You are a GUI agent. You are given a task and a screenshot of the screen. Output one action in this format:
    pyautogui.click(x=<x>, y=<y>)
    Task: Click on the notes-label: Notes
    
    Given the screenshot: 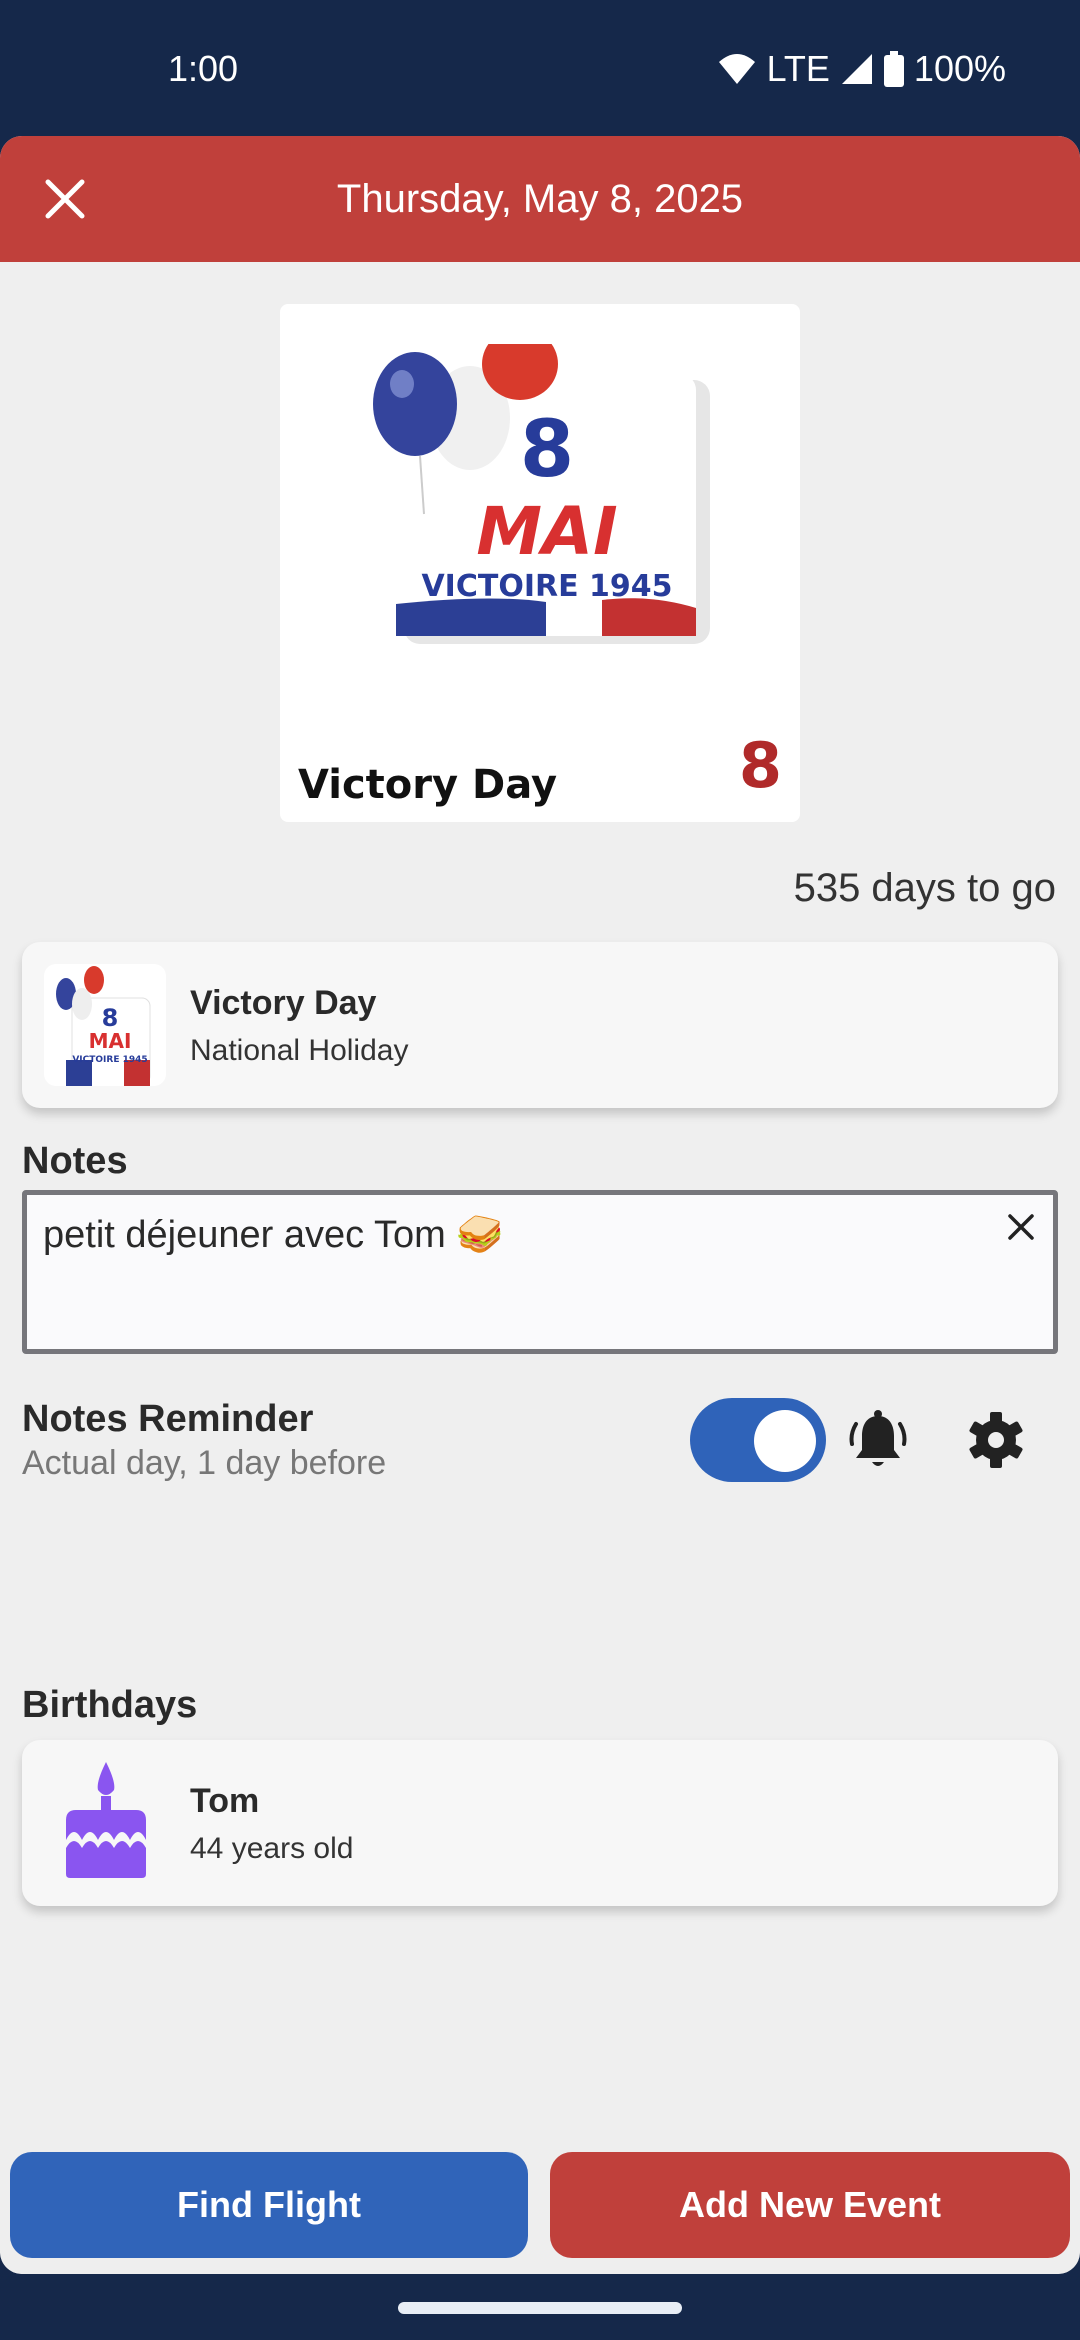 What is the action you would take?
    pyautogui.click(x=75, y=1161)
    